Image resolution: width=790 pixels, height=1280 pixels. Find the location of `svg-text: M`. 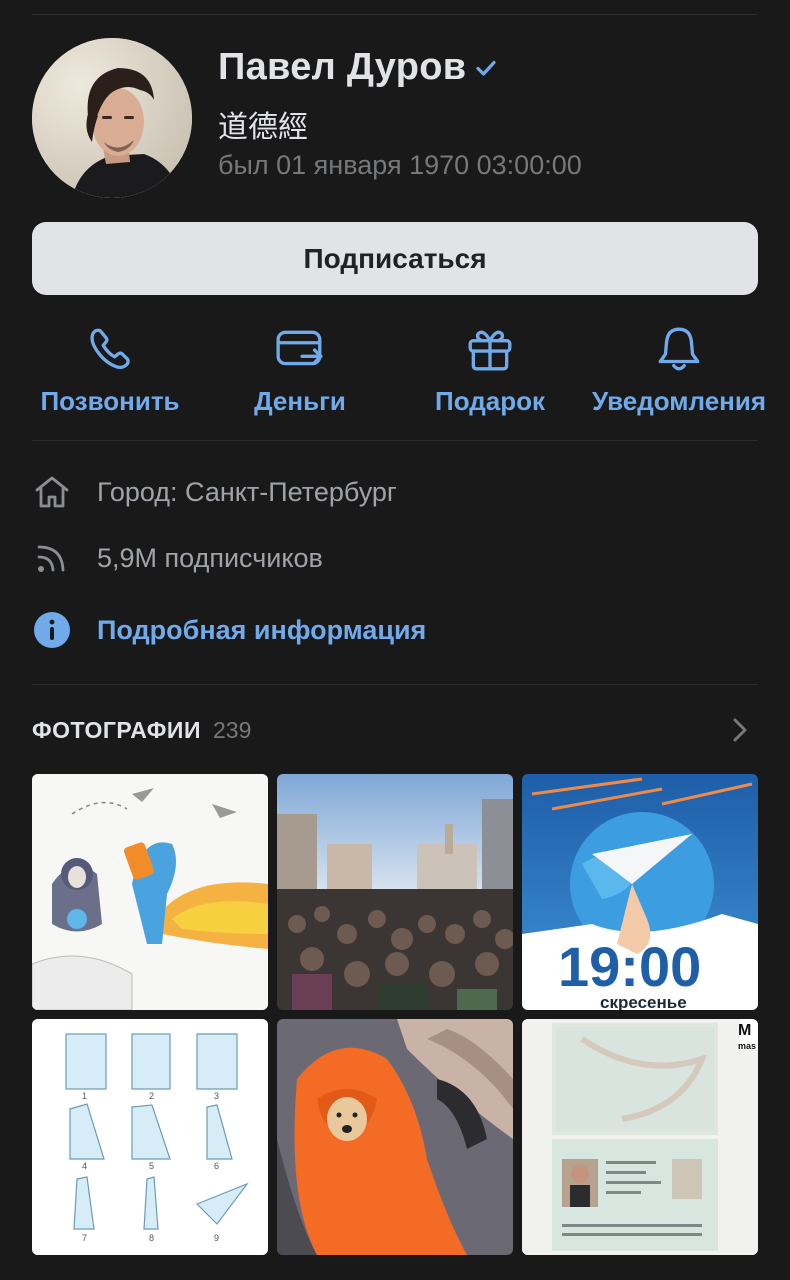

svg-text: M is located at coordinates (744, 1030).